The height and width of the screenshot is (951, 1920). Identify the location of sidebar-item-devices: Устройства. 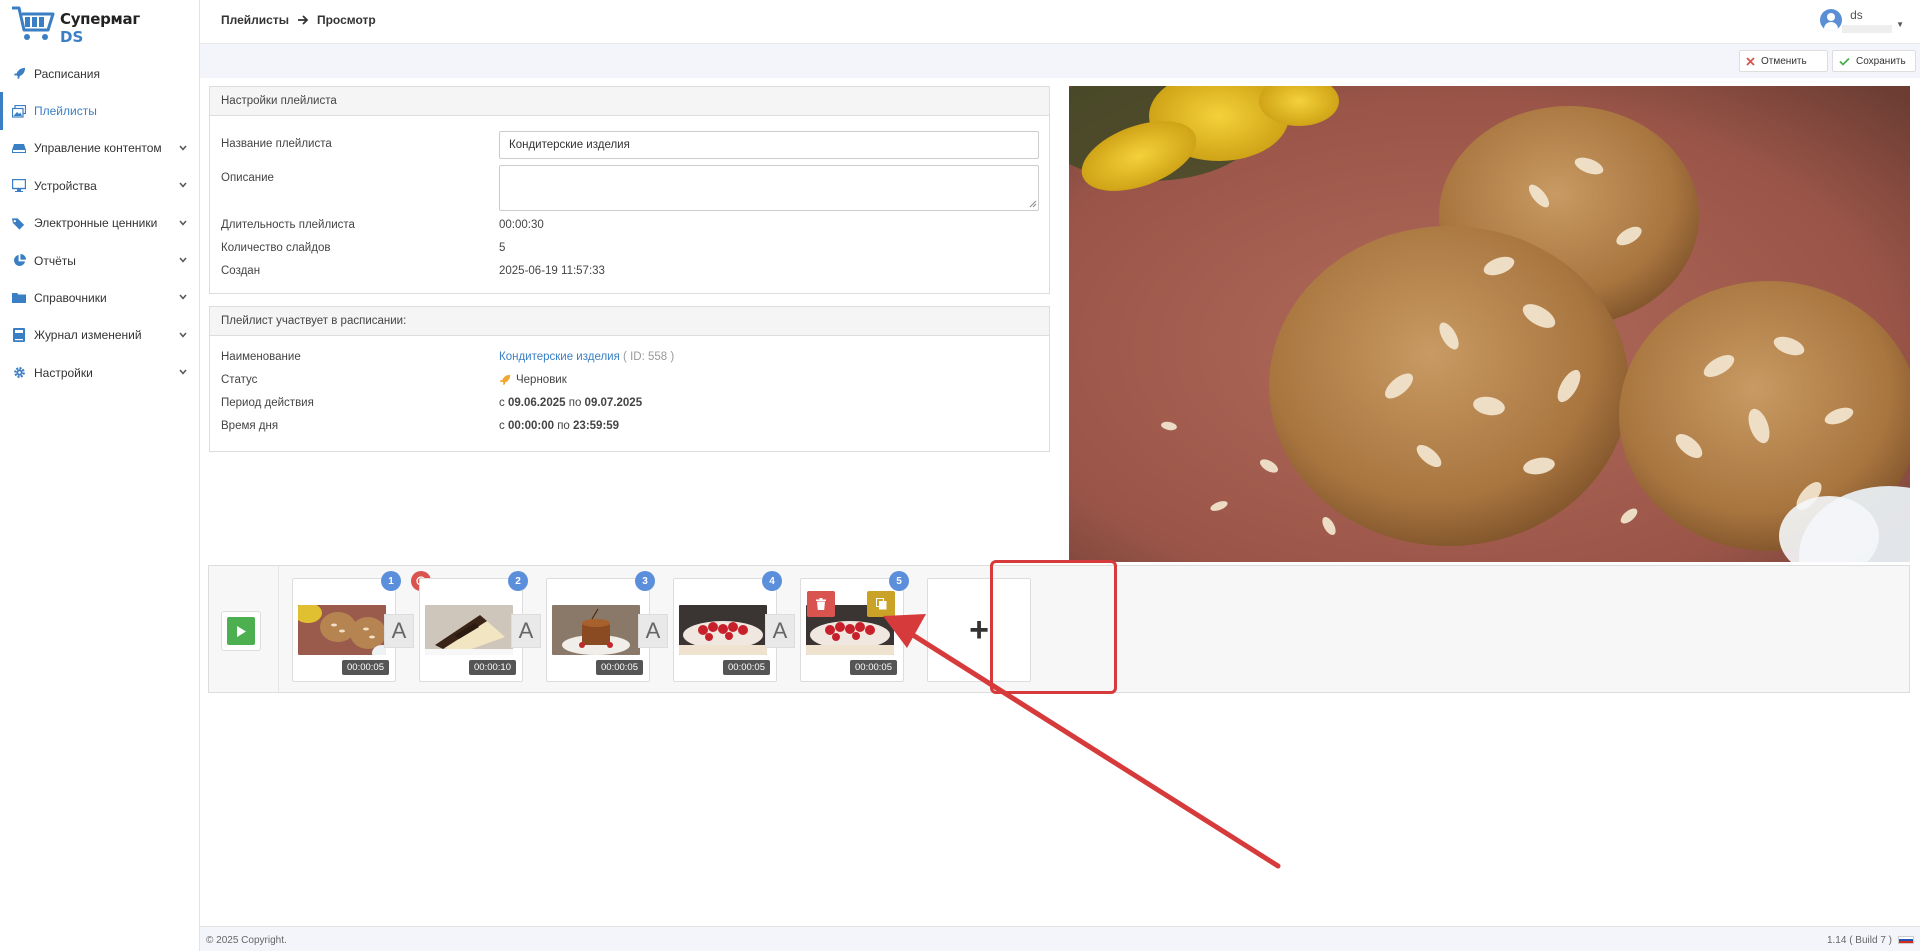
(100, 185).